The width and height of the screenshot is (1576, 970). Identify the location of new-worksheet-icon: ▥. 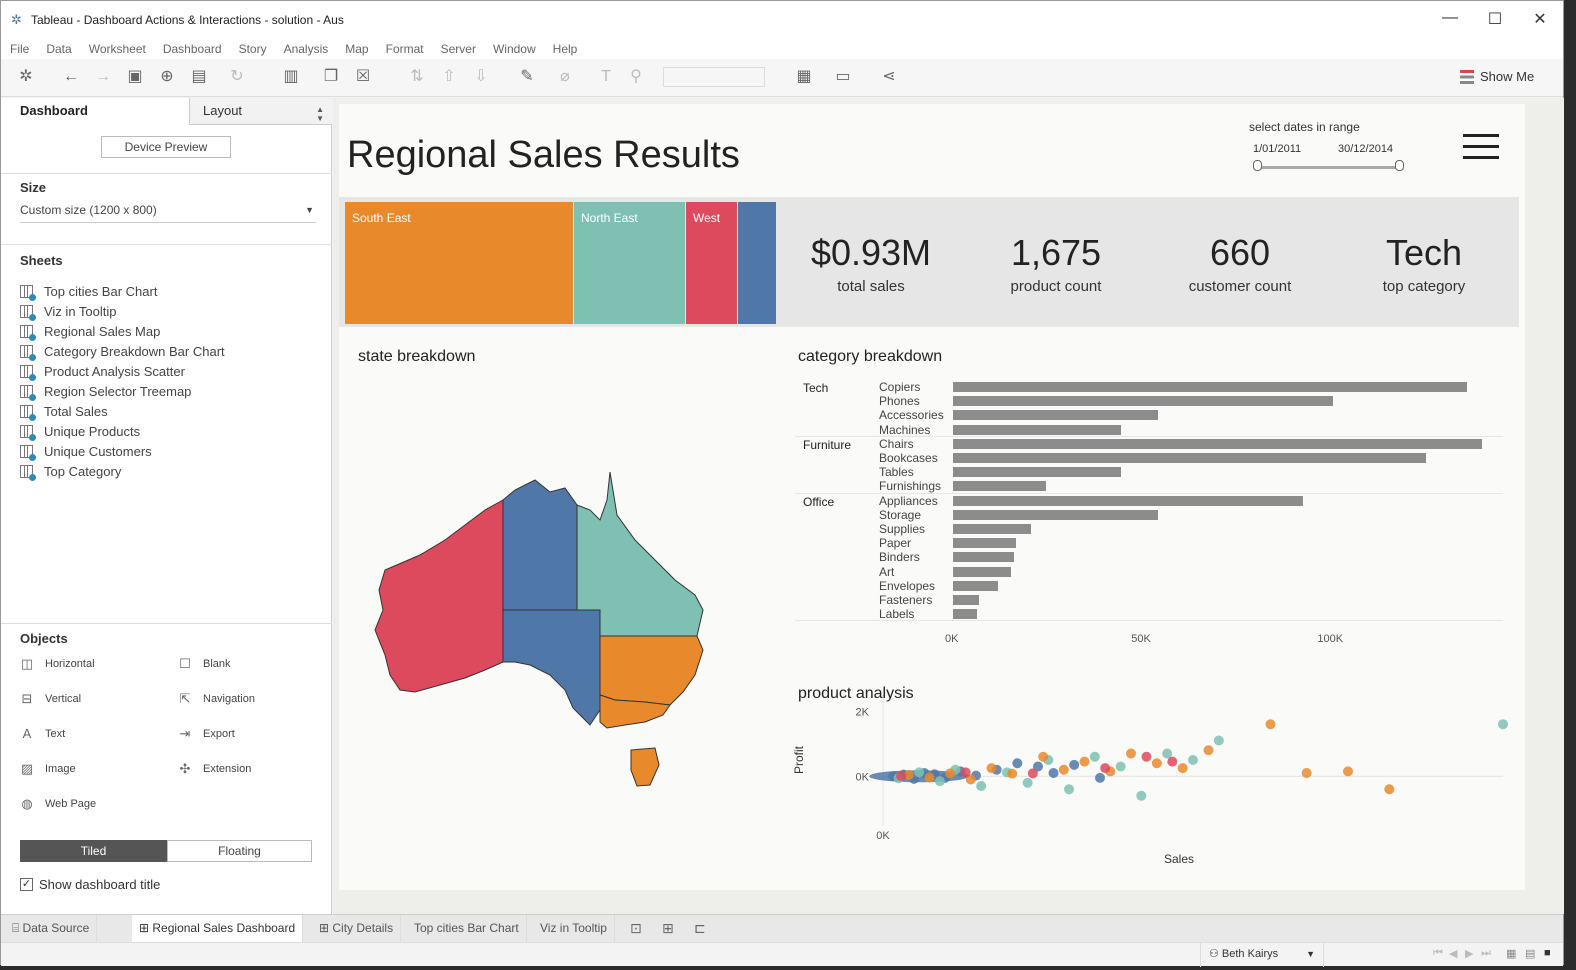
(291, 77).